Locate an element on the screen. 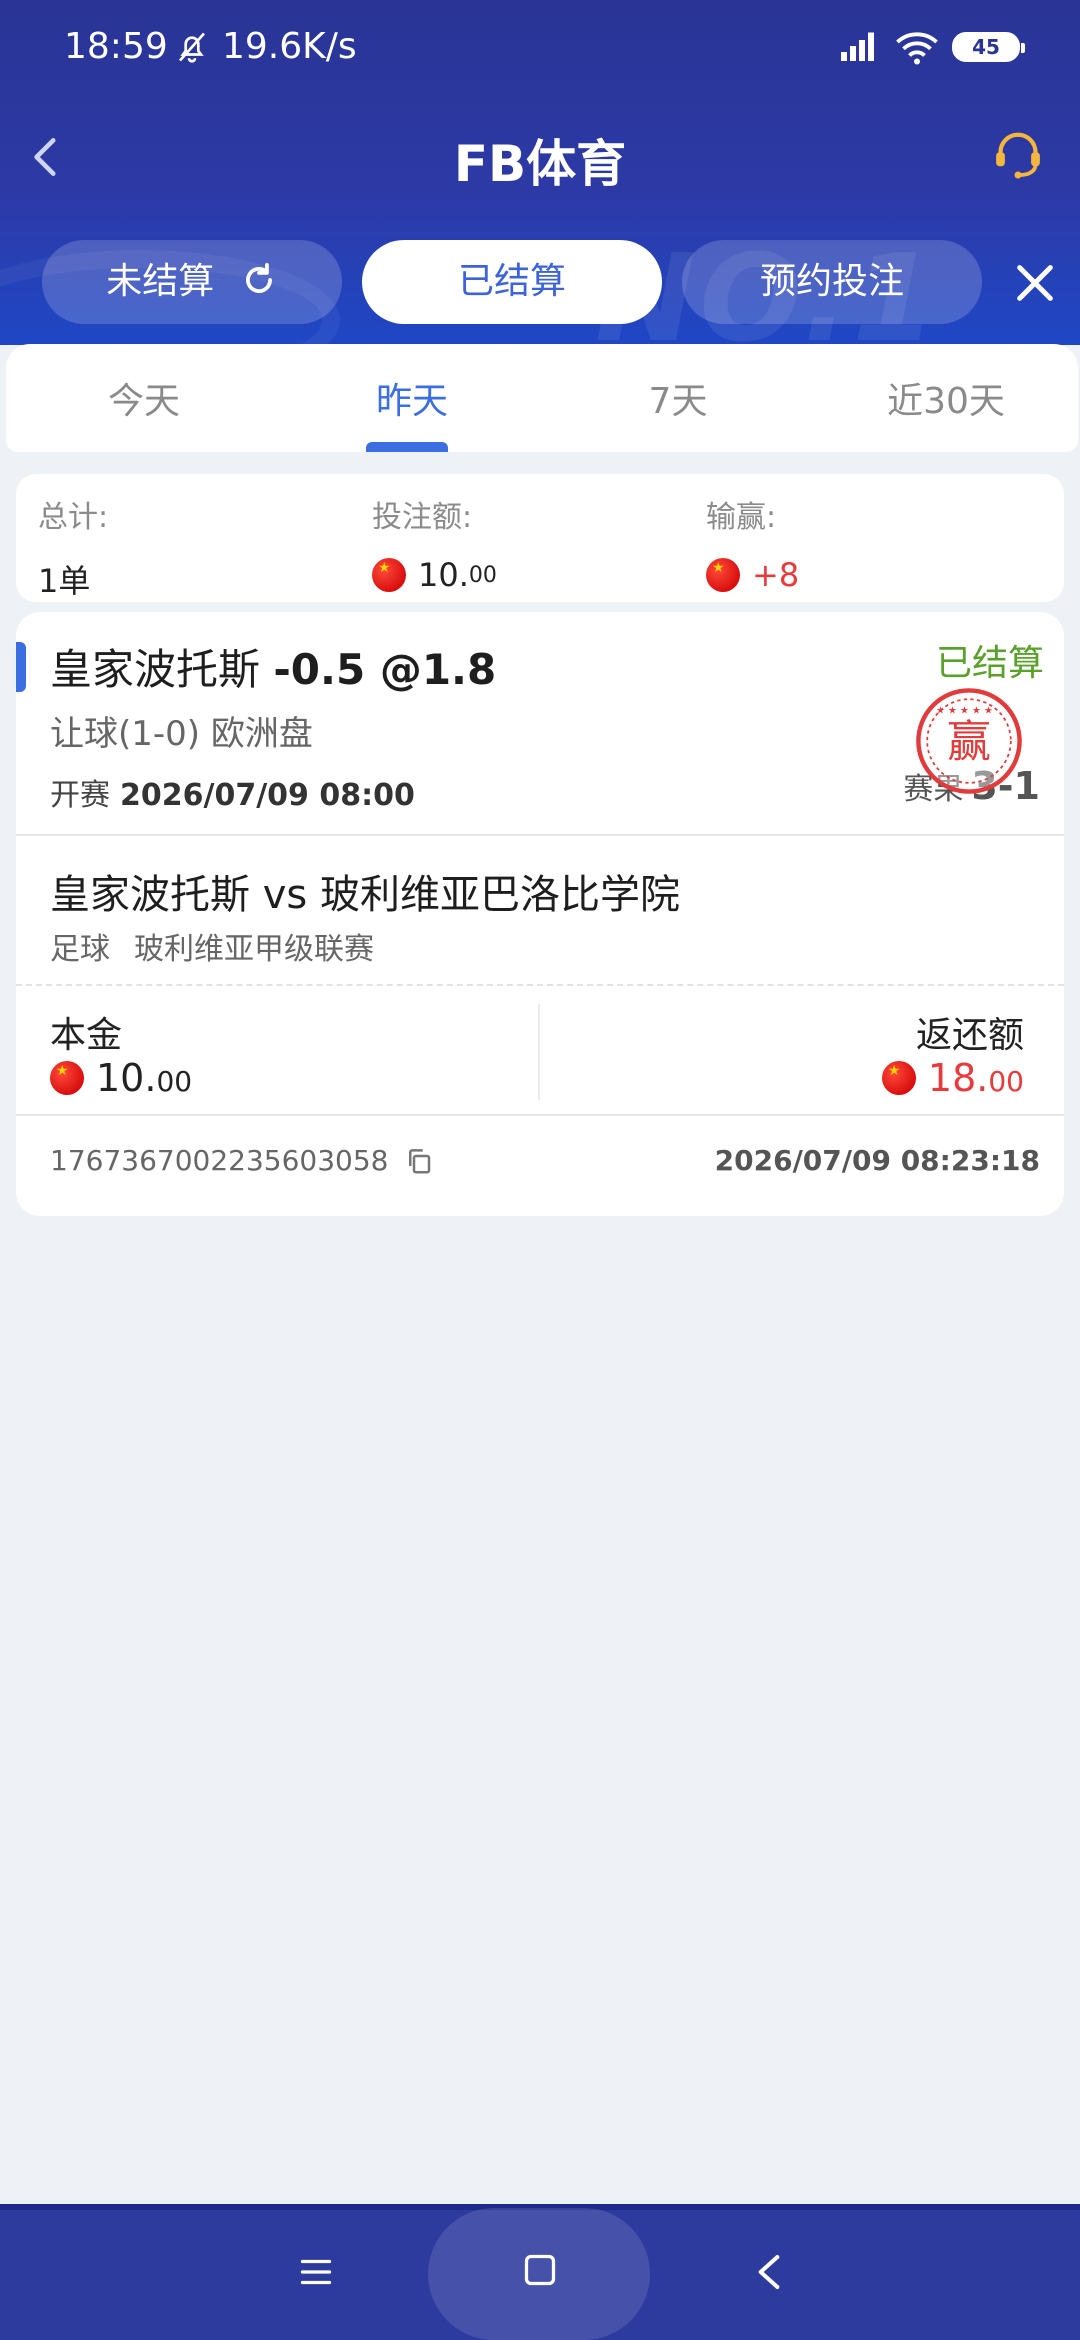 Image resolution: width=1080 pixels, height=2340 pixels. return-label: 返还额 is located at coordinates (969, 1035).